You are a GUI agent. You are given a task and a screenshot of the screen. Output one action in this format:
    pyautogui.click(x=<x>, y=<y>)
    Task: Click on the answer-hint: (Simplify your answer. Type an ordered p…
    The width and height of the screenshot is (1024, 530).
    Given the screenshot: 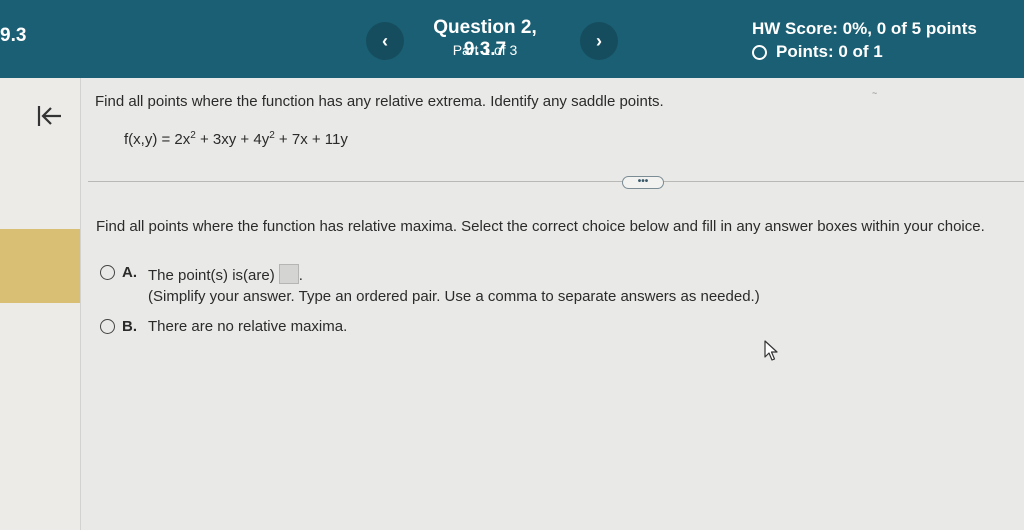 What is the action you would take?
    pyautogui.click(x=454, y=296)
    